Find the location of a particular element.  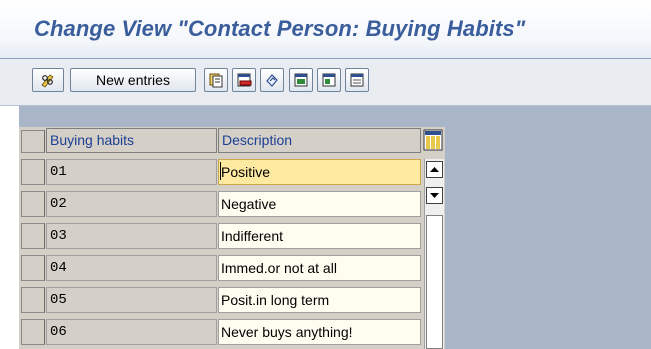

table-header-row: Buying habits Description is located at coordinates (232, 141).